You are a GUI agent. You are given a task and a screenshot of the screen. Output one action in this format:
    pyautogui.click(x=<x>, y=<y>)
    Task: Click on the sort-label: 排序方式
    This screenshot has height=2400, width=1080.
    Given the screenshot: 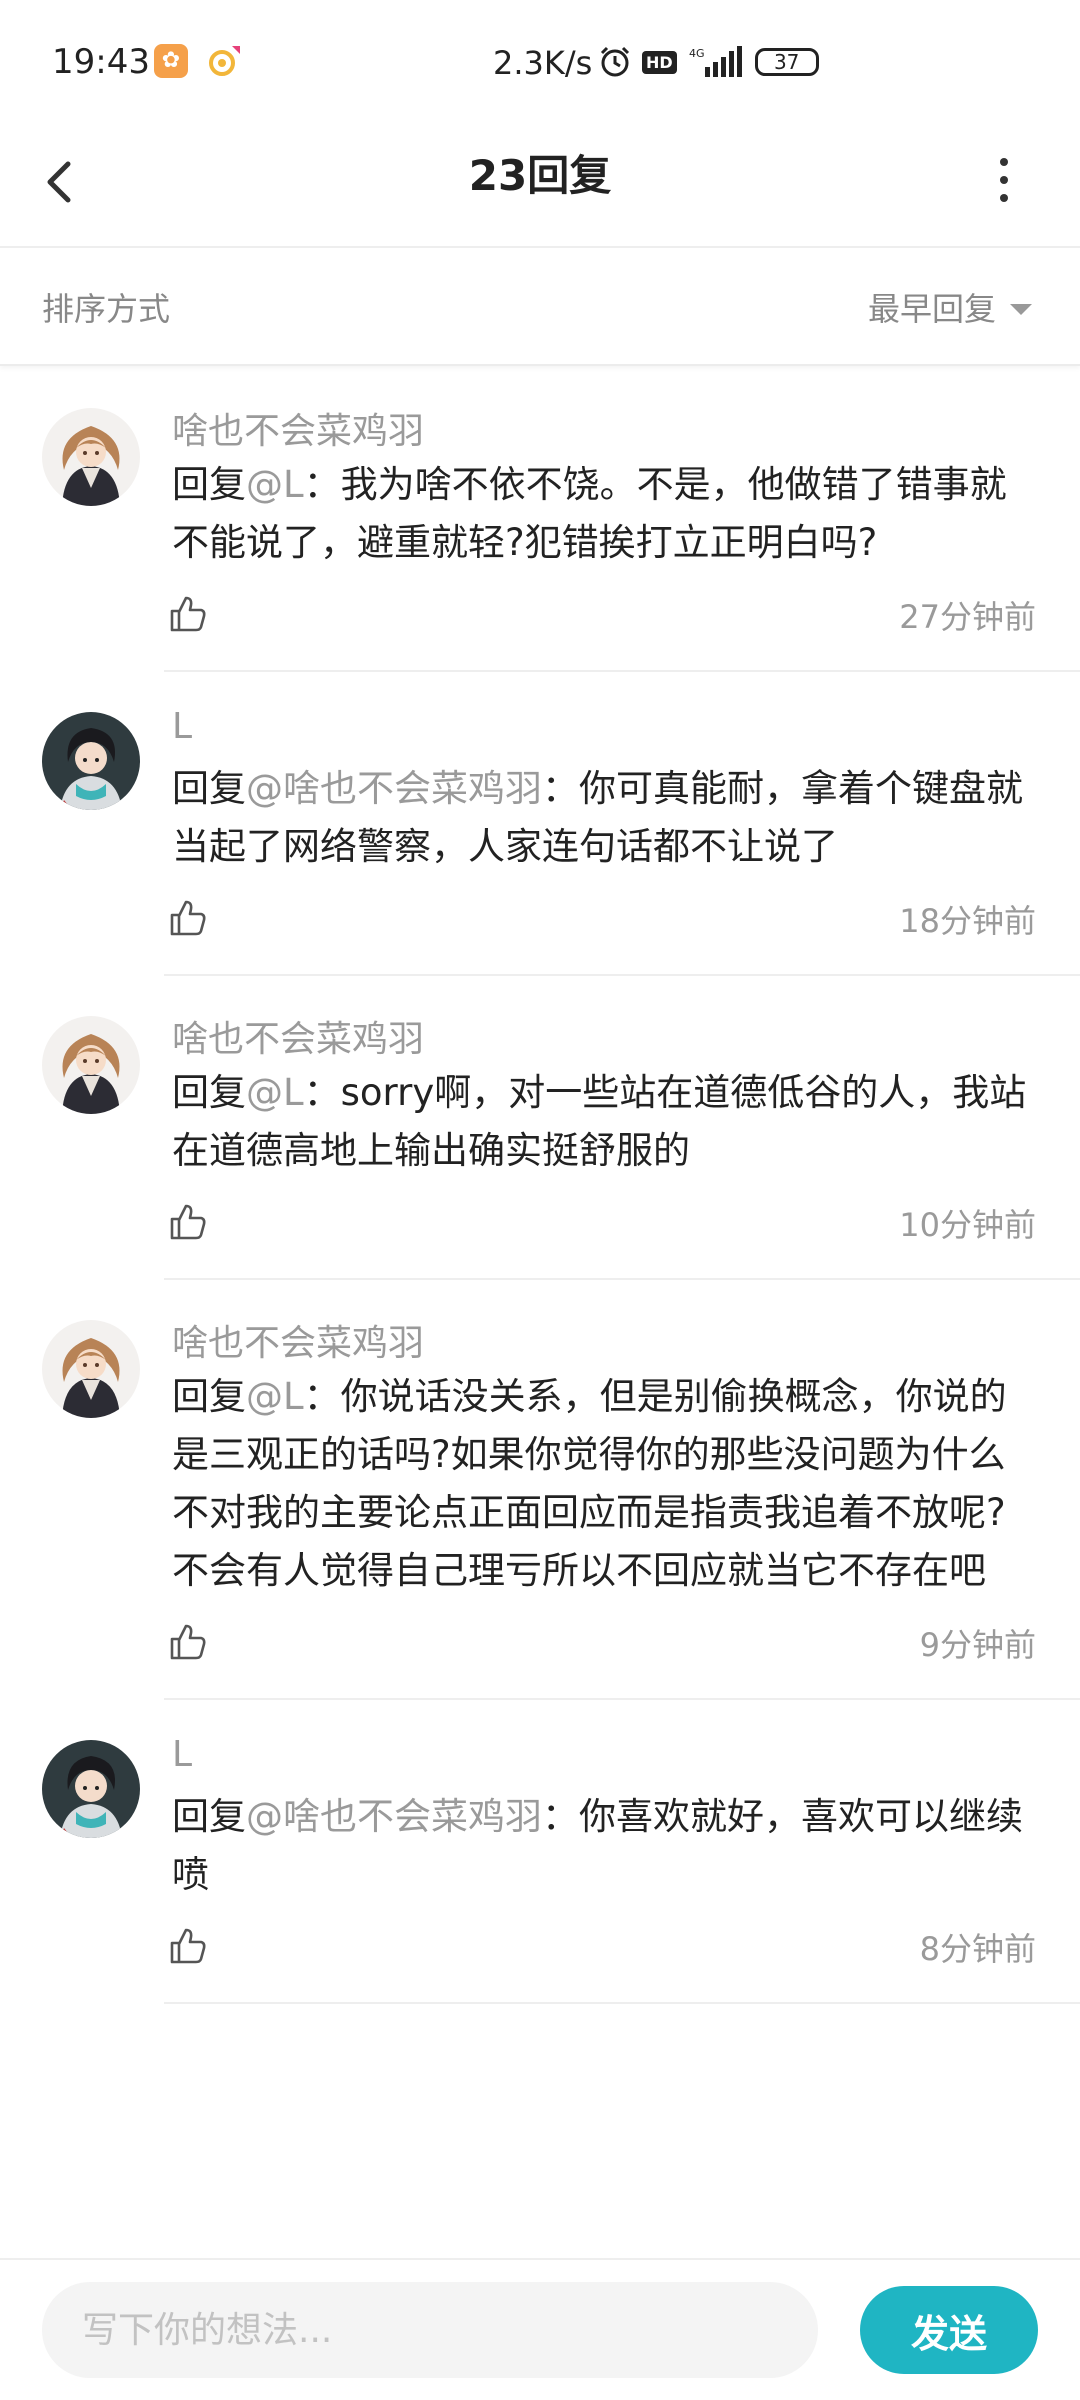 What is the action you would take?
    pyautogui.click(x=106, y=309)
    